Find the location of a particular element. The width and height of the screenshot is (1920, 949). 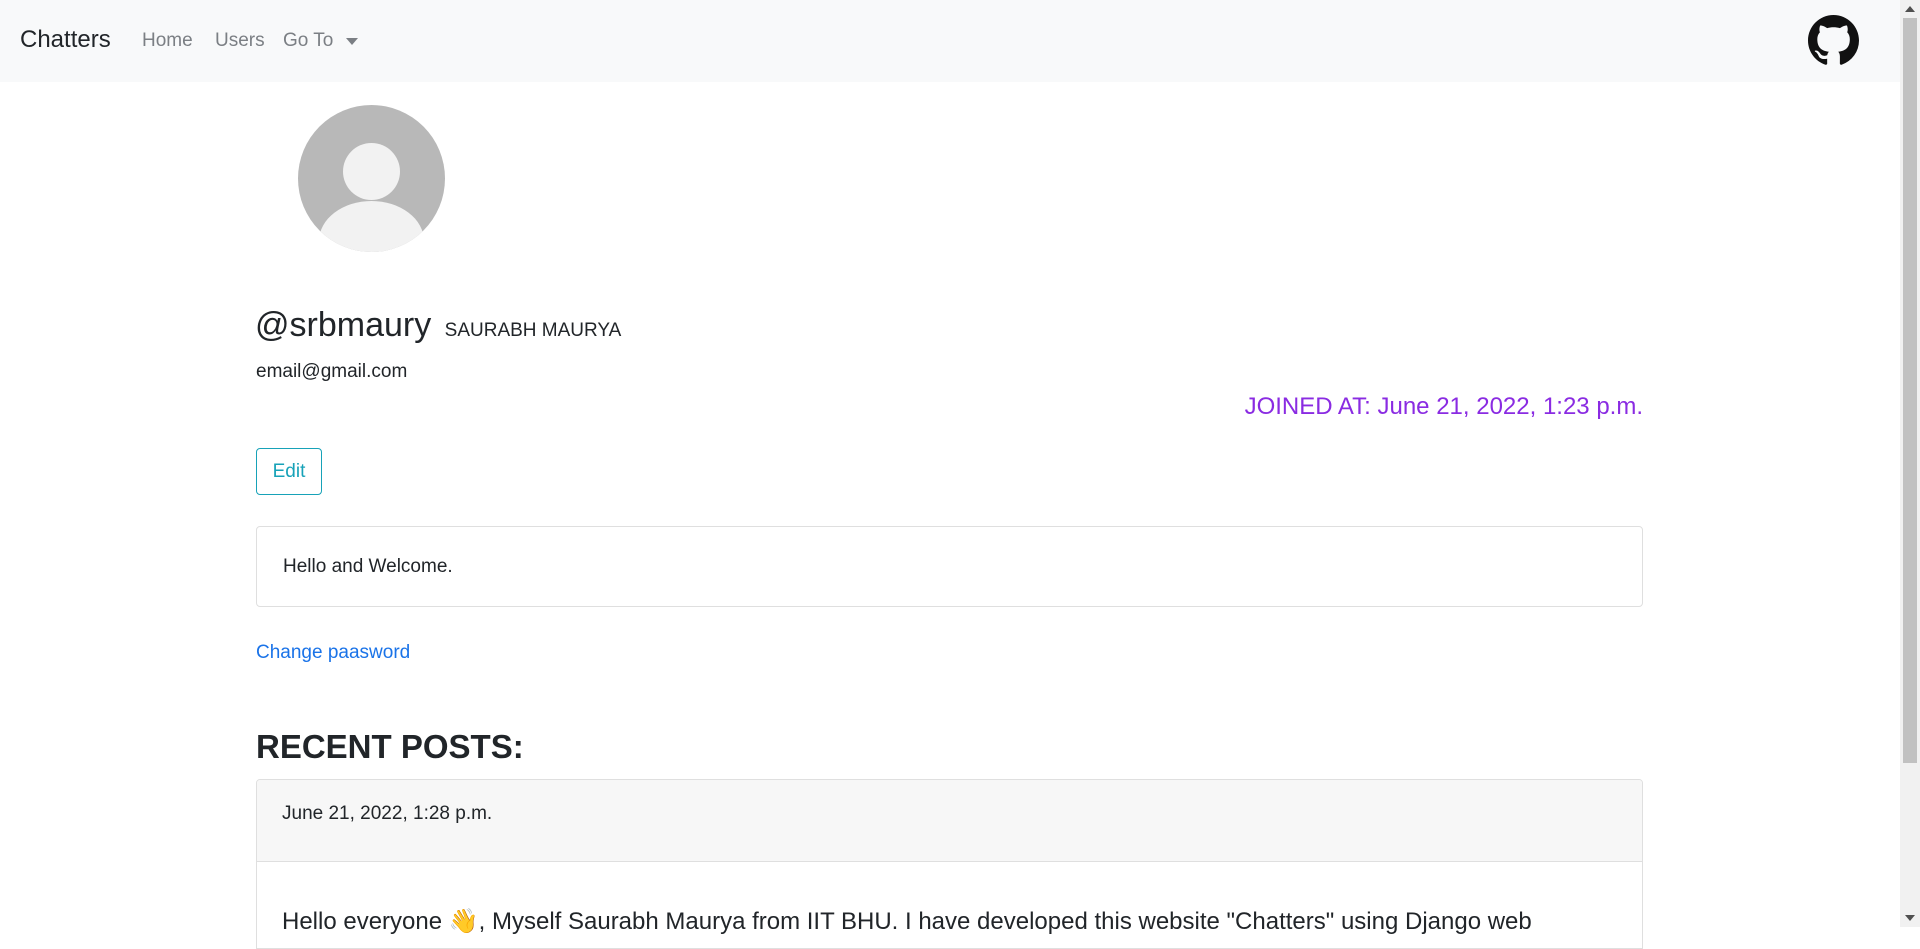

full-name: Saurabh Maurya is located at coordinates (533, 330).